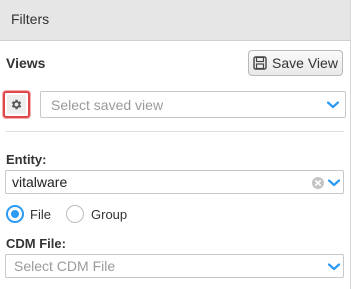  I want to click on save-icon, so click(260, 63).